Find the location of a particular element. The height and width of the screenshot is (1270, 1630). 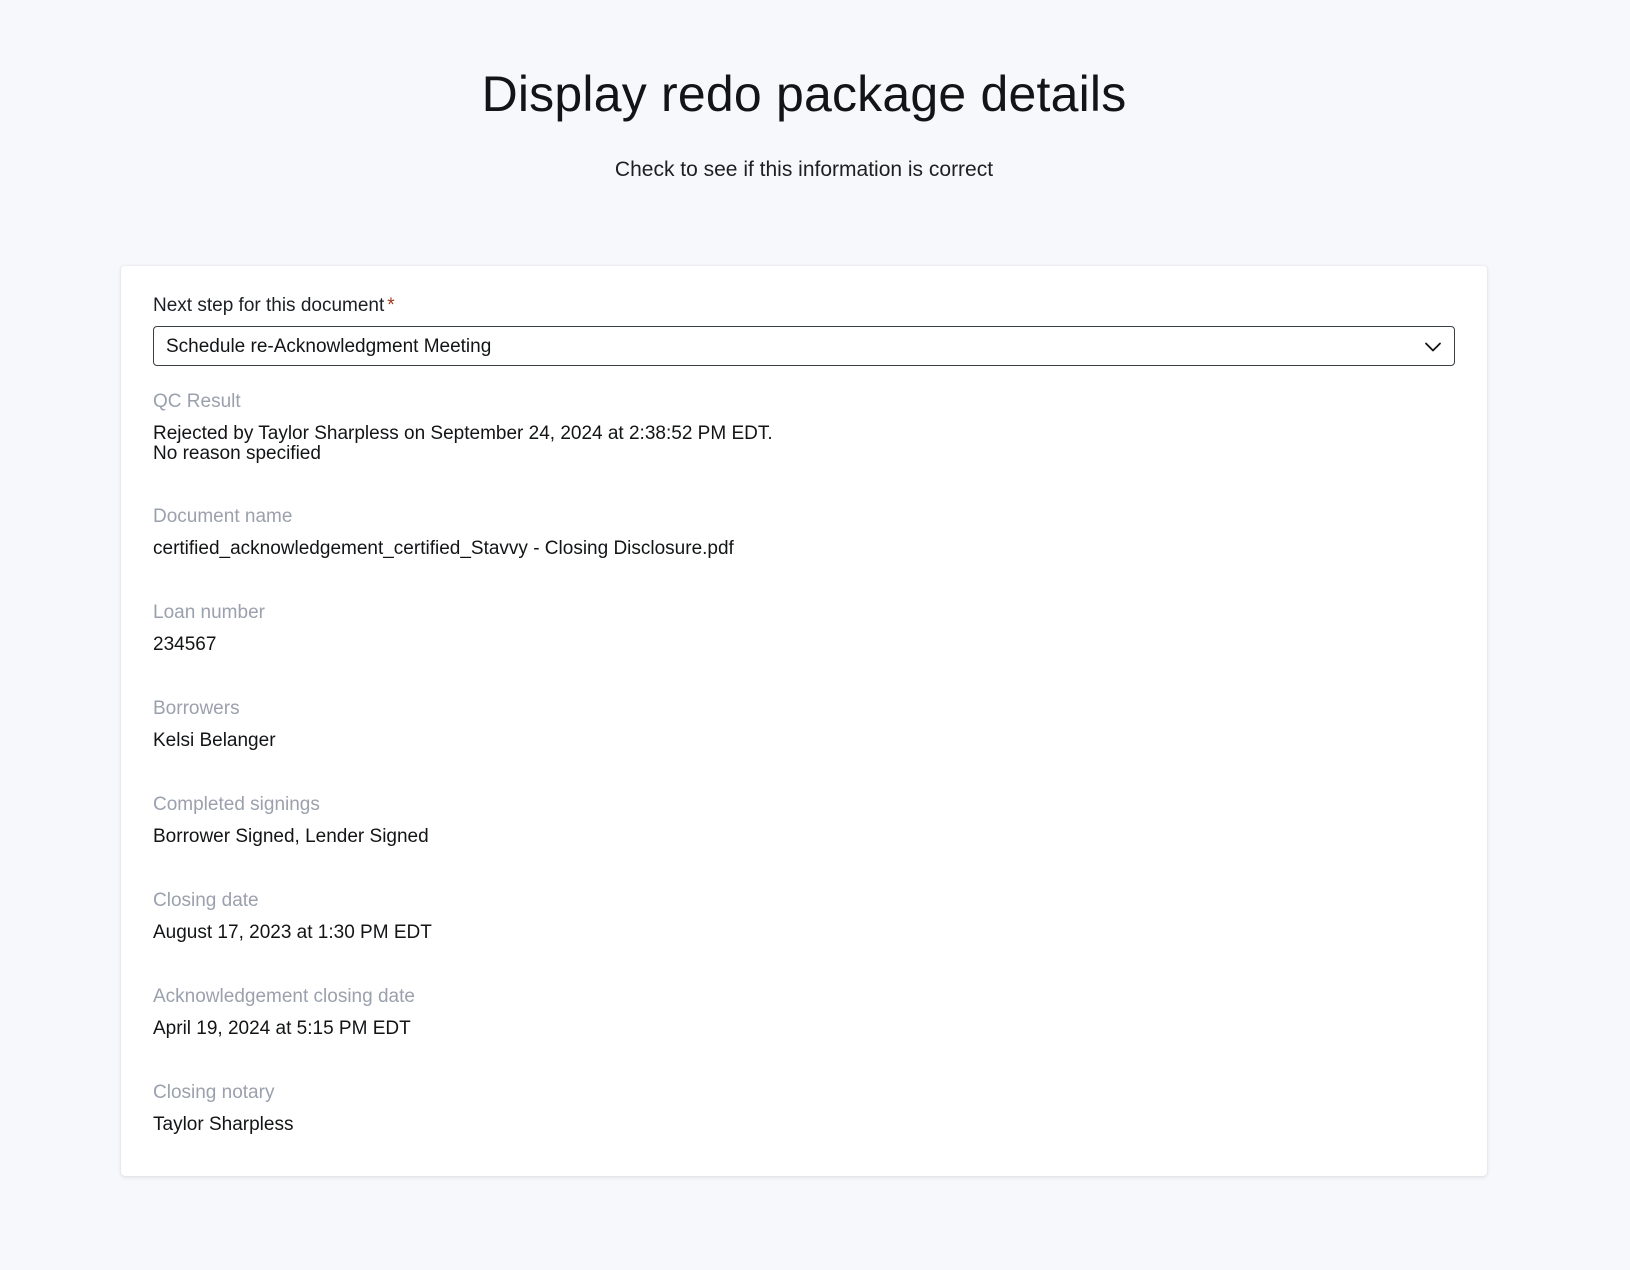

required-marker: * is located at coordinates (391, 305).